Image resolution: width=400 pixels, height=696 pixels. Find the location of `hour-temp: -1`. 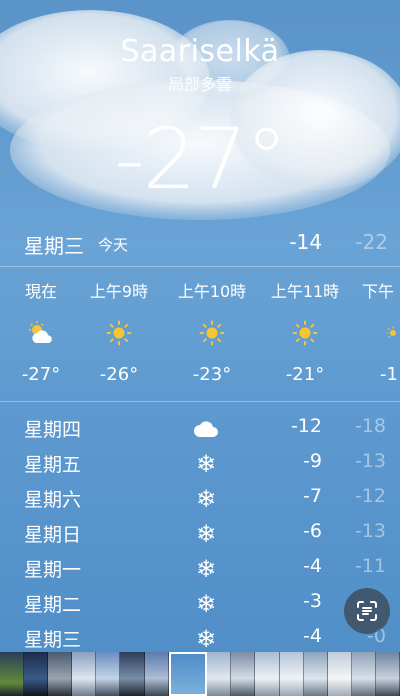

hour-temp: -1 is located at coordinates (389, 374).